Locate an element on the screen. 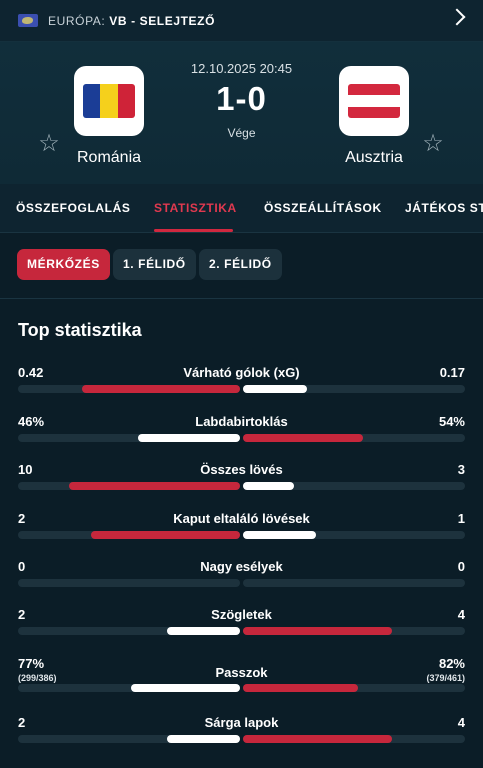 Image resolution: width=483 pixels, height=768 pixels. stat-name: Kaput eltaláló lövések is located at coordinates (241, 518).